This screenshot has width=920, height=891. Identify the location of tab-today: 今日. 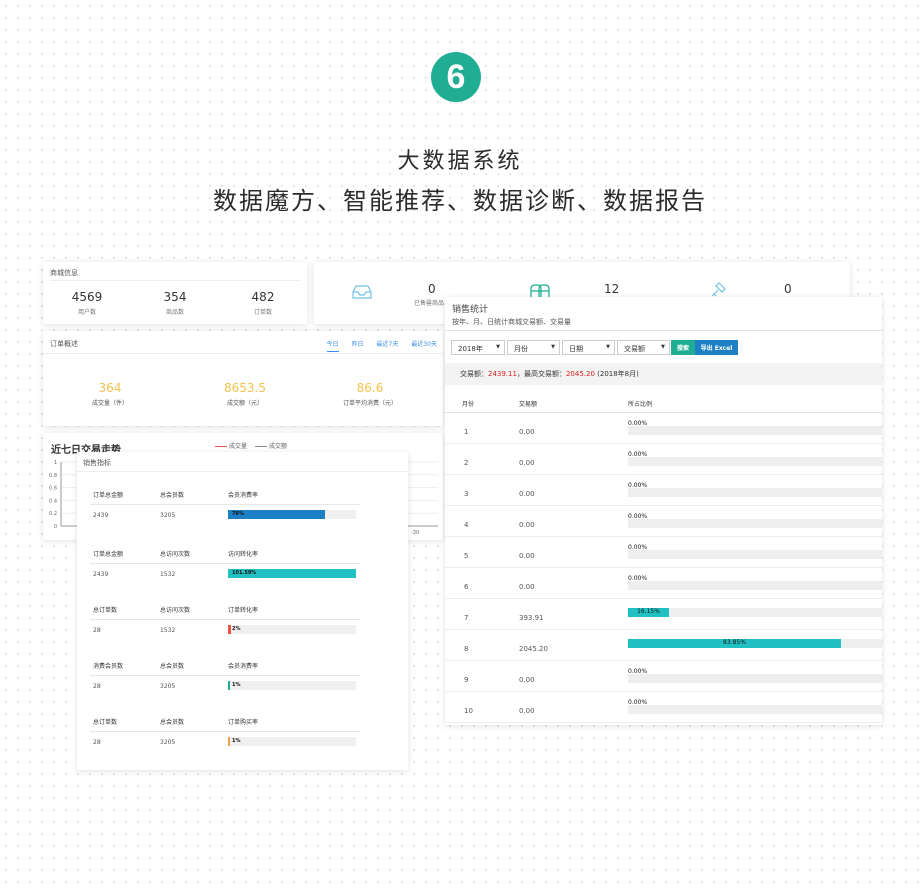
(332, 345).